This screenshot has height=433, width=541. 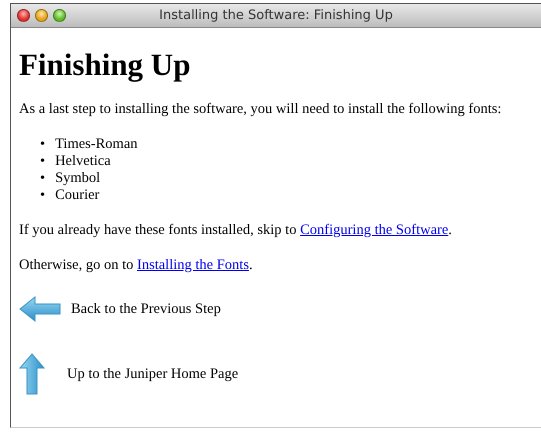 What do you see at coordinates (276, 15) in the screenshot?
I see `window-title: Installing the Software: Finishing Up` at bounding box center [276, 15].